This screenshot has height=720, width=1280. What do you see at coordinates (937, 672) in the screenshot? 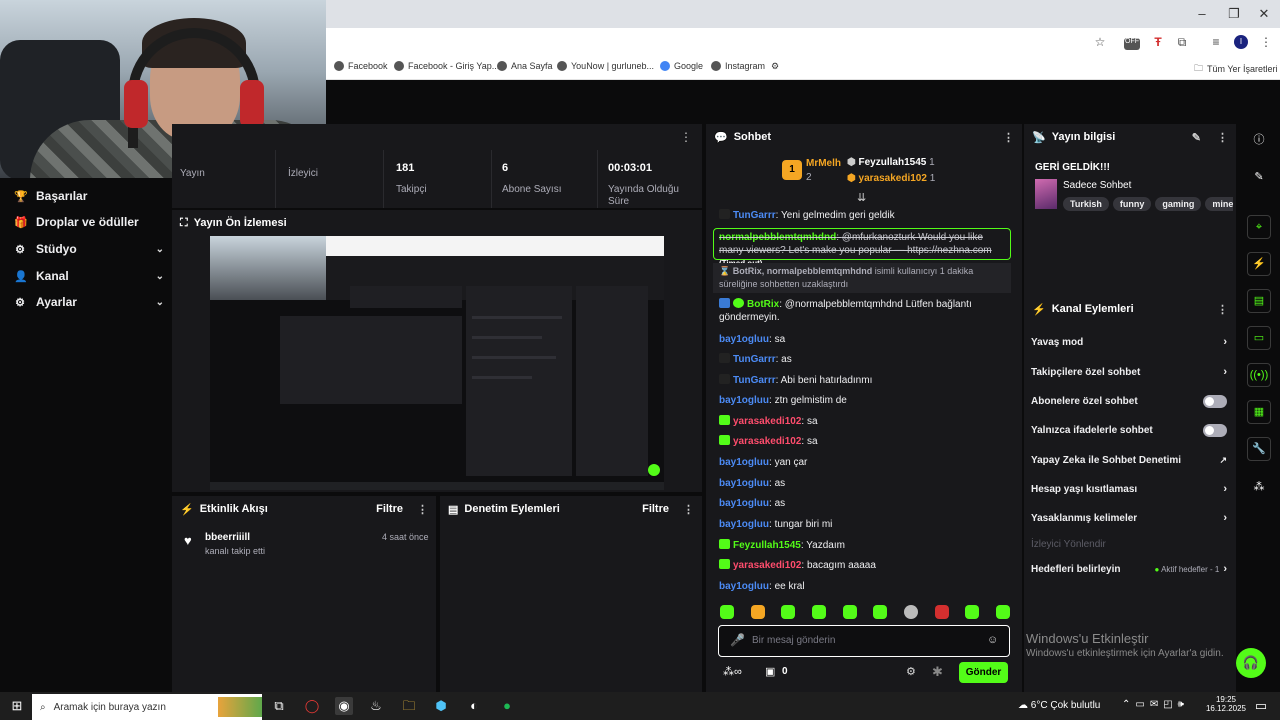
I see `bot-icon: ✱` at bounding box center [937, 672].